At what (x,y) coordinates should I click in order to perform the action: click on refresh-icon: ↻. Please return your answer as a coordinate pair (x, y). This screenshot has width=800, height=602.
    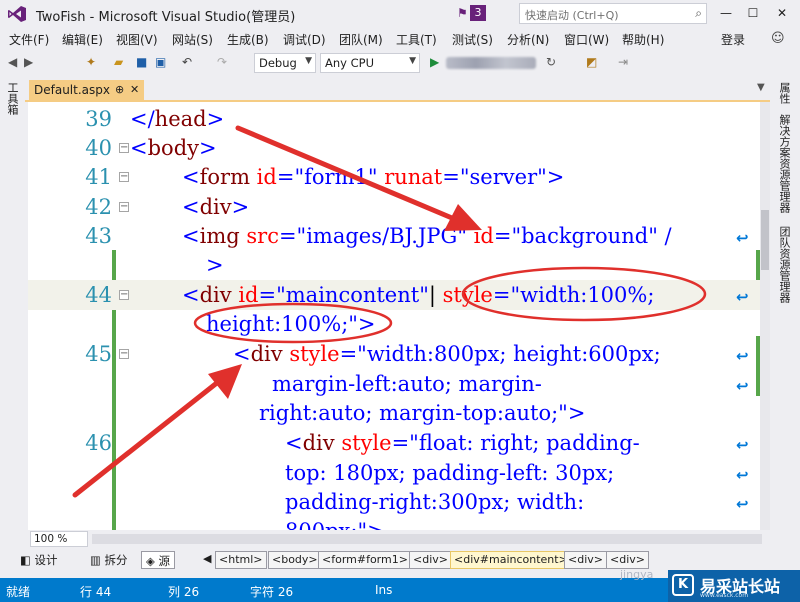
    Looking at the image, I should click on (551, 62).